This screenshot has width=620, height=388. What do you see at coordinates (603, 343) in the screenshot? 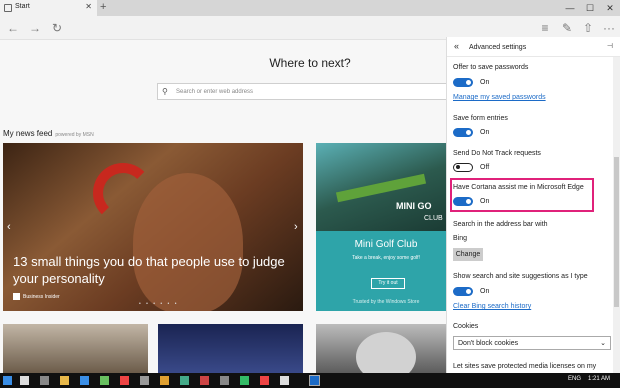
I see `chevron-down-icon: ⌄` at bounding box center [603, 343].